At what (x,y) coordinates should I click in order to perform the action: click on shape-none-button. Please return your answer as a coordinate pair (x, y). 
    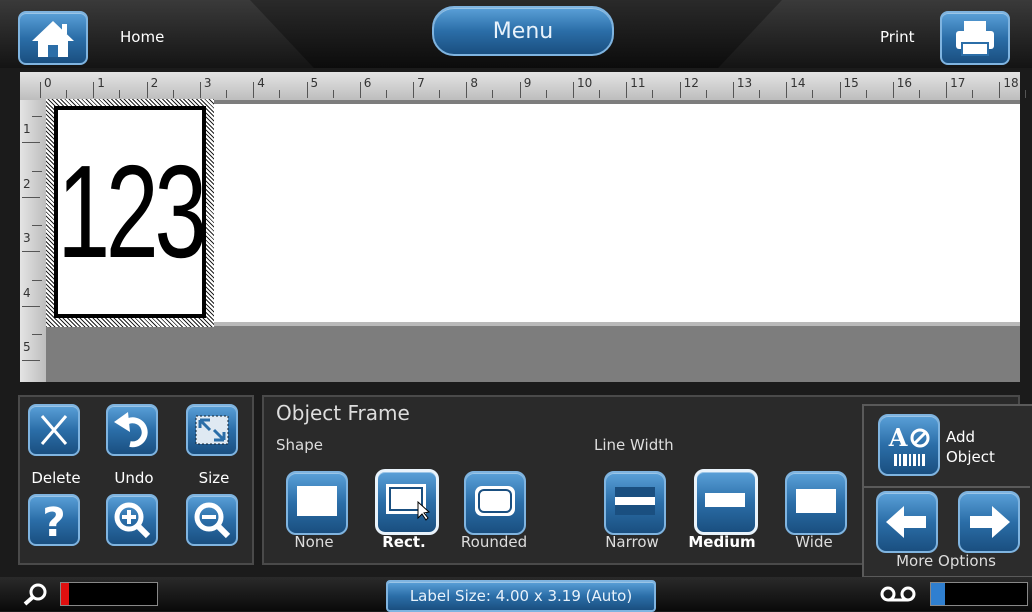
    Looking at the image, I should click on (317, 503).